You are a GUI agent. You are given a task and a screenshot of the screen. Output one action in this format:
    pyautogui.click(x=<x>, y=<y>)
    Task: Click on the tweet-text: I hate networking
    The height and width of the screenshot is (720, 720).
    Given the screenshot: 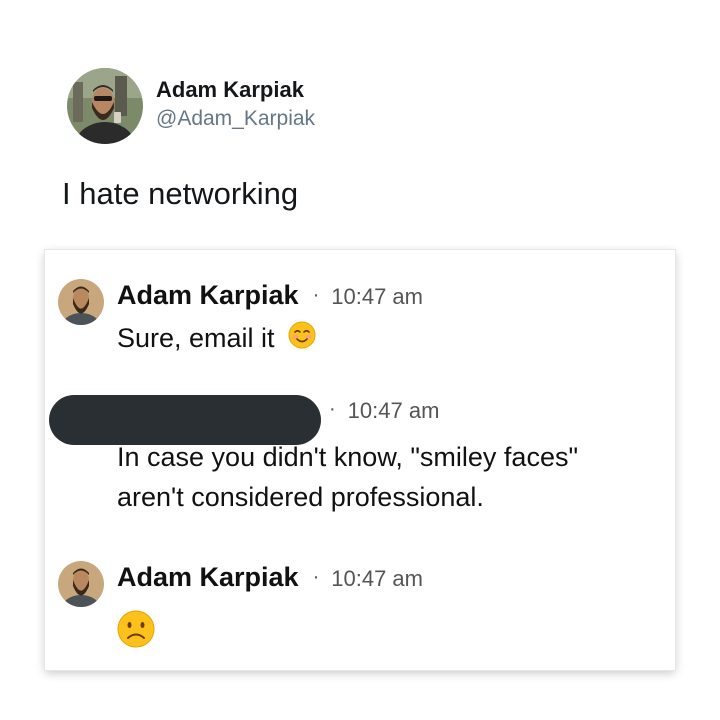 What is the action you would take?
    pyautogui.click(x=180, y=193)
    